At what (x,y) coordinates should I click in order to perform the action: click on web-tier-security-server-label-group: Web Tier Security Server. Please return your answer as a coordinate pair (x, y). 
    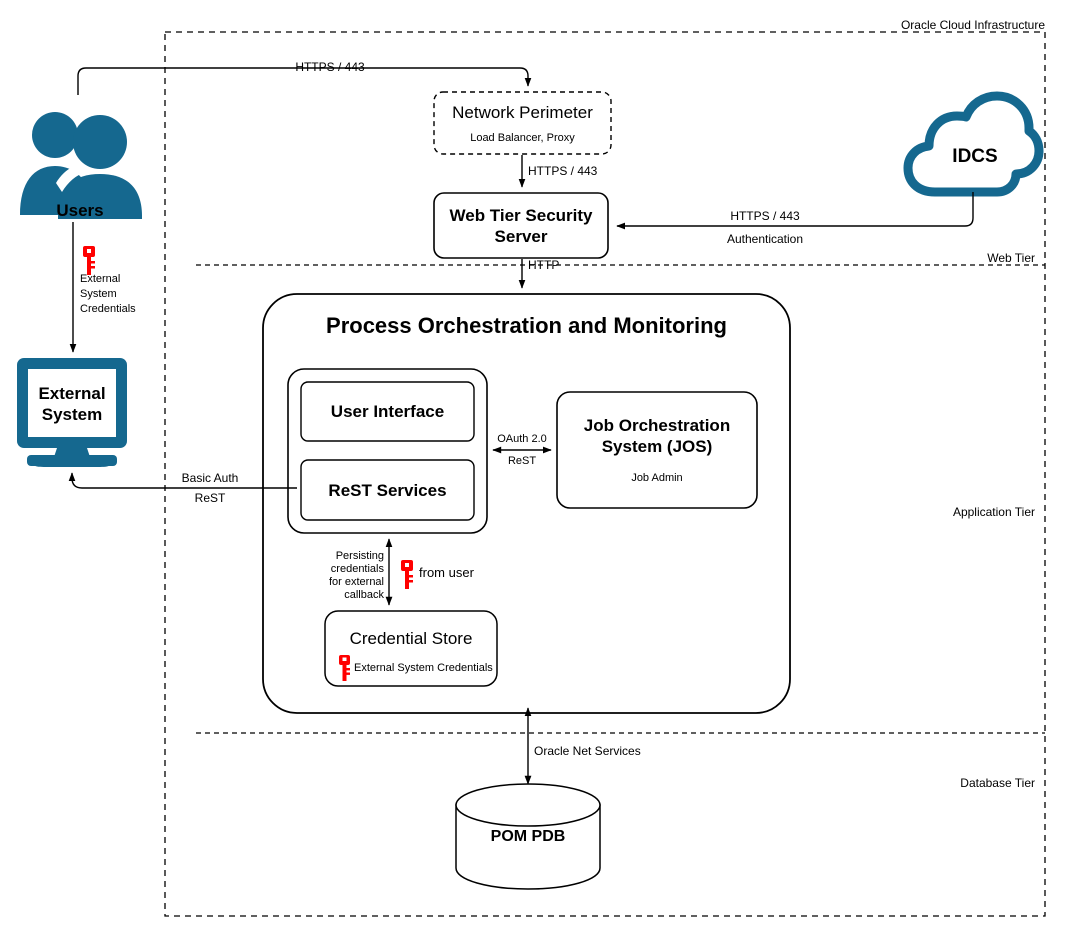
    Looking at the image, I should click on (521, 225).